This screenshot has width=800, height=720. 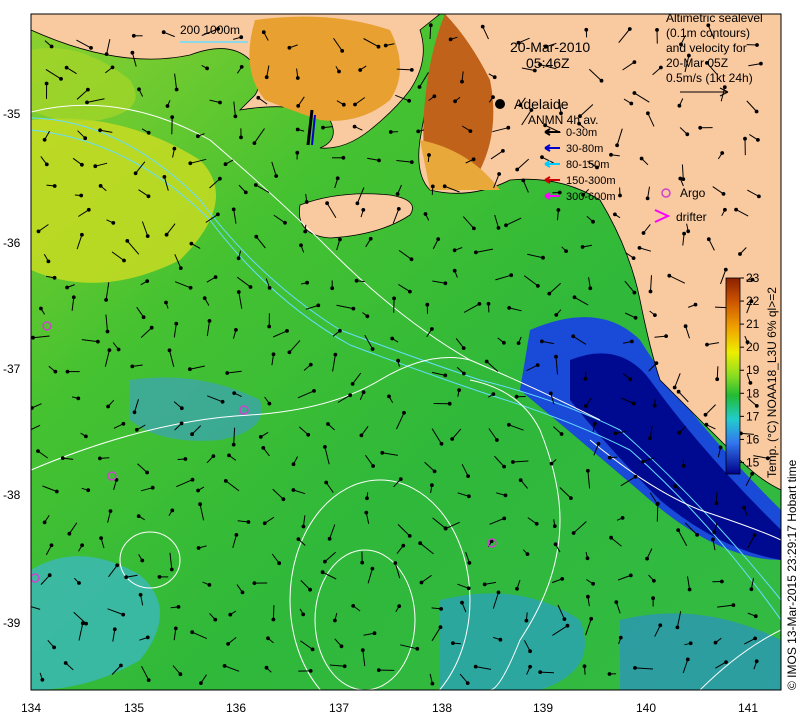 What do you see at coordinates (591, 197) in the screenshot?
I see `anmn-legend-label: 300-600m` at bounding box center [591, 197].